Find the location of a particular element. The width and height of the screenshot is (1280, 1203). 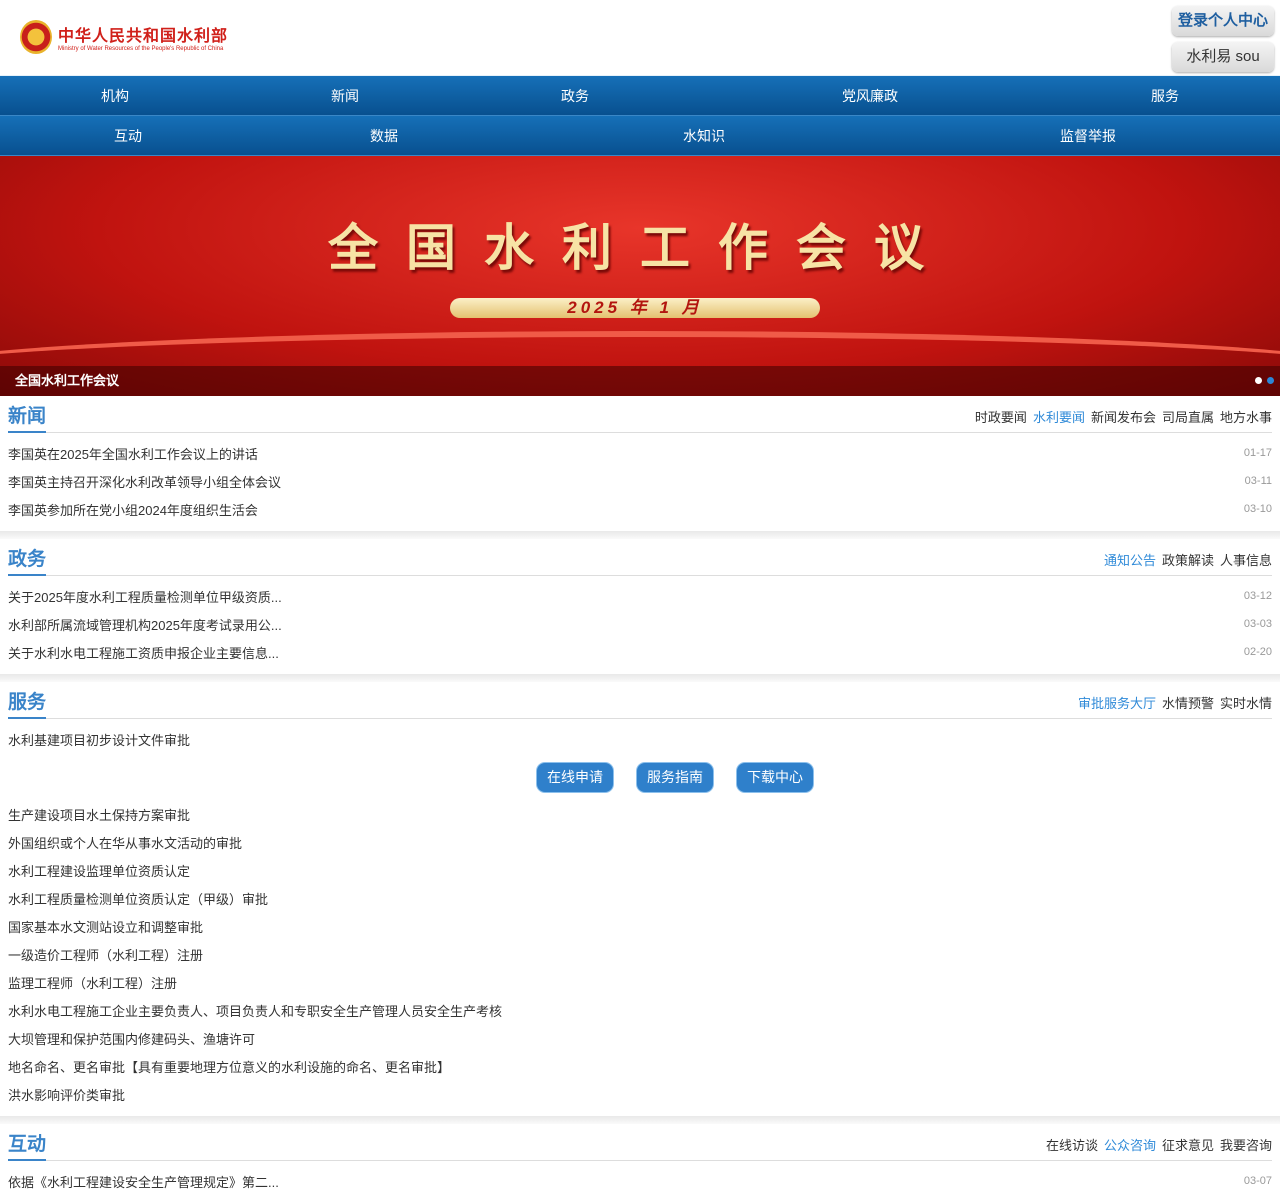

banner-caption: 全国水利工作会议 is located at coordinates (640, 381).